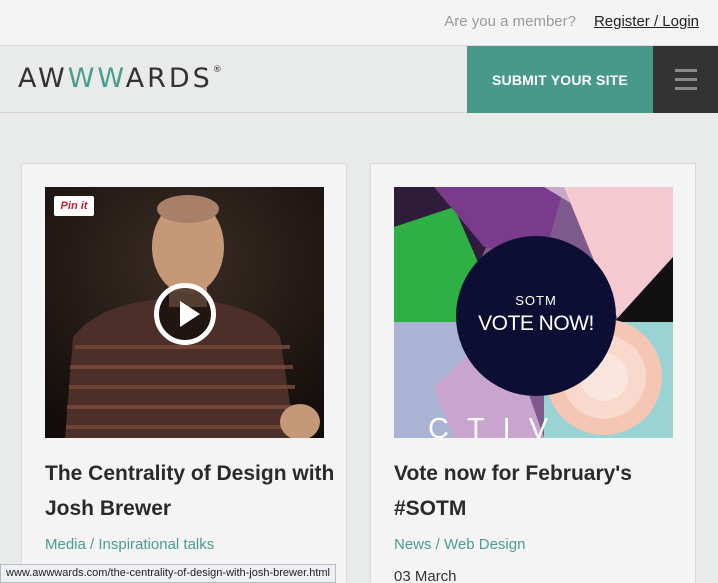 The height and width of the screenshot is (583, 718). Describe the element at coordinates (359, 79) in the screenshot. I see `site-header: AWWWARDS® SUBMIT YOUR SITE` at that location.